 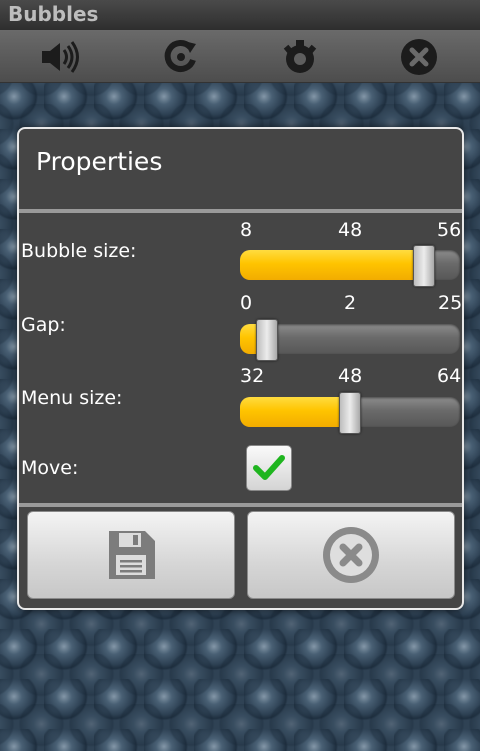 I want to click on button-divider, so click(x=240, y=505).